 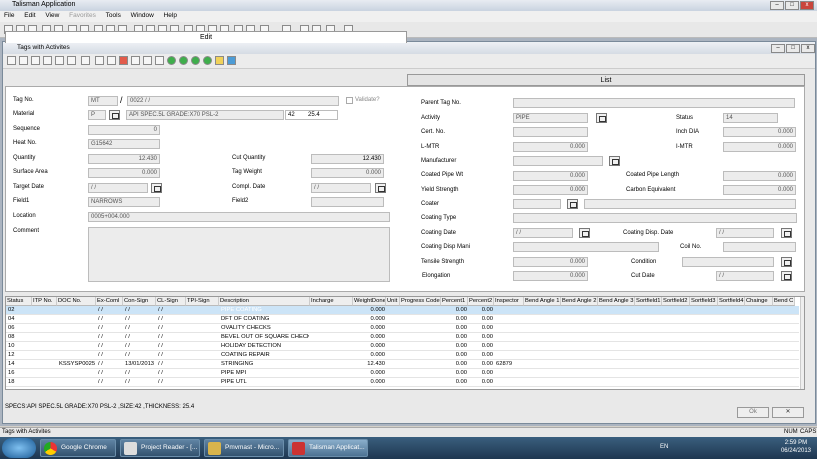 What do you see at coordinates (786, 262) in the screenshot?
I see `condition-lookup-button` at bounding box center [786, 262].